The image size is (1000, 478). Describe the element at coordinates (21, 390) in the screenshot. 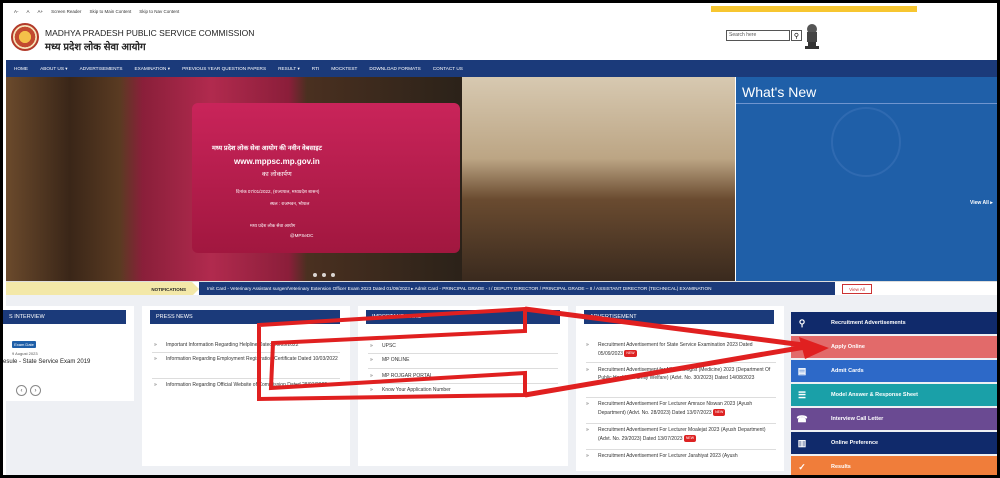

I see `prev-arrow-icon: ‹` at that location.